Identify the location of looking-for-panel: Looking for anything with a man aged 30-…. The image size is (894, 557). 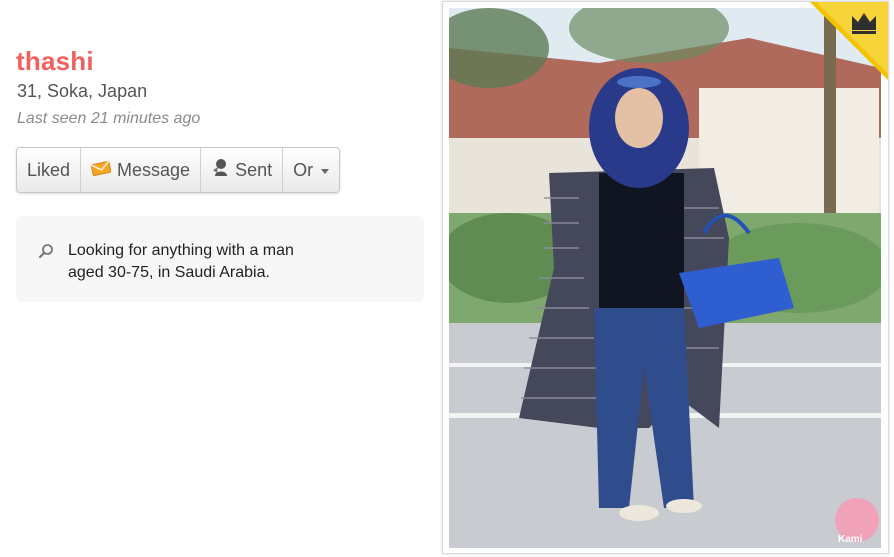
(220, 259).